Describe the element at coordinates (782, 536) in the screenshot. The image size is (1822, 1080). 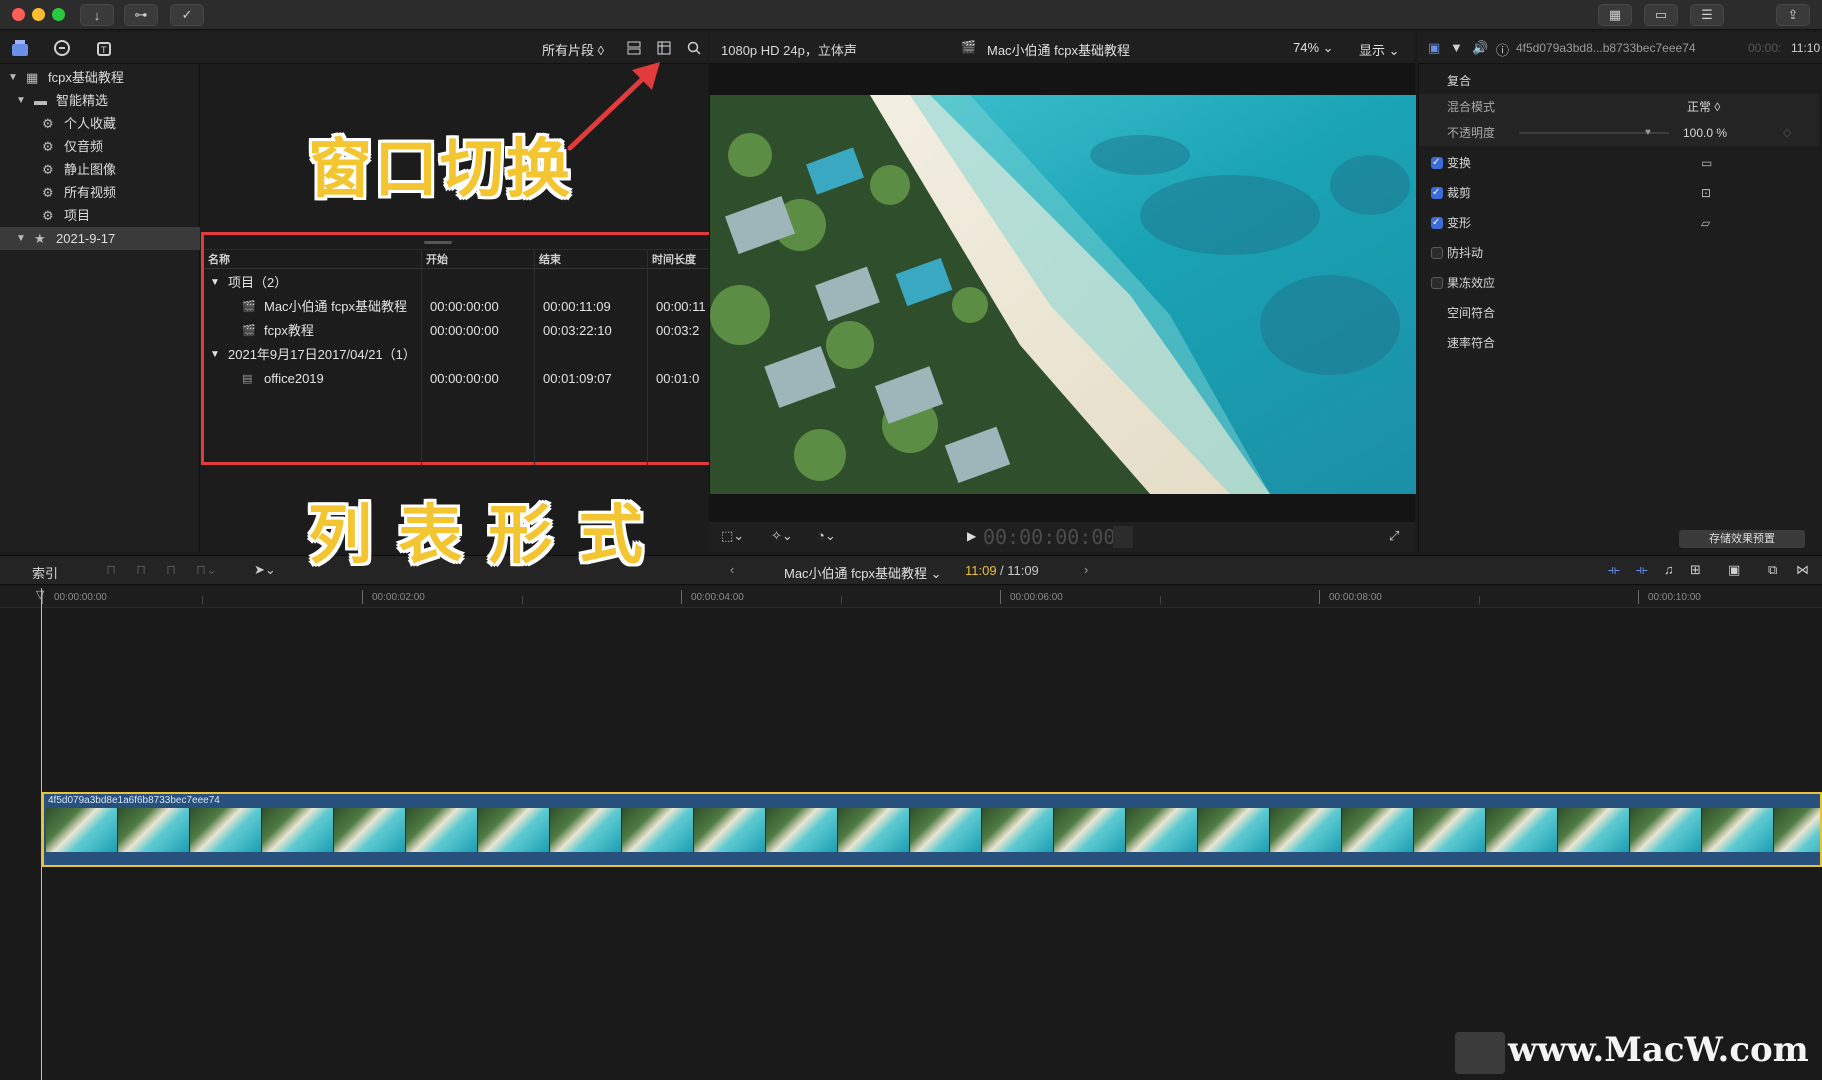
I see `enhance-menu: ✧⌄` at that location.